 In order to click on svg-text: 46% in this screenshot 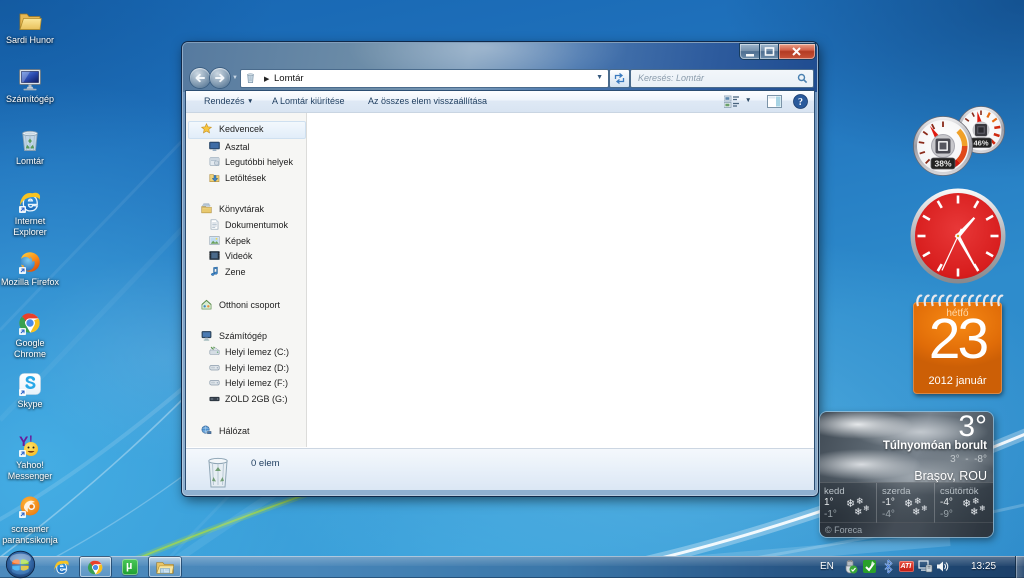, I will do `click(980, 142)`.